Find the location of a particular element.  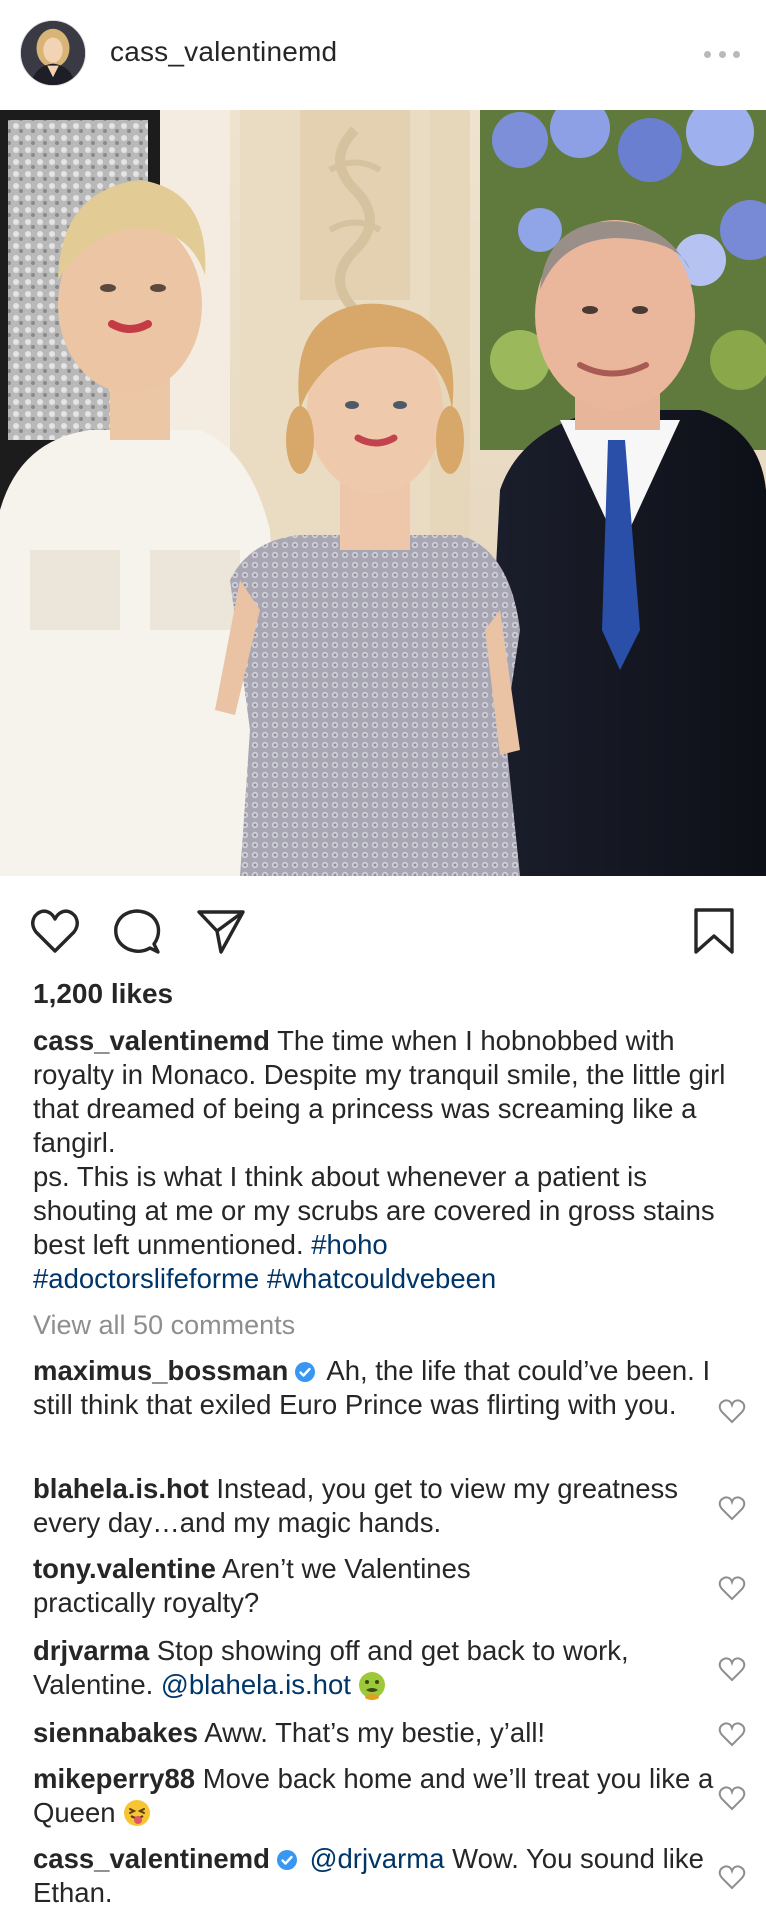

tongue-wink-face-icon is located at coordinates (137, 1813).